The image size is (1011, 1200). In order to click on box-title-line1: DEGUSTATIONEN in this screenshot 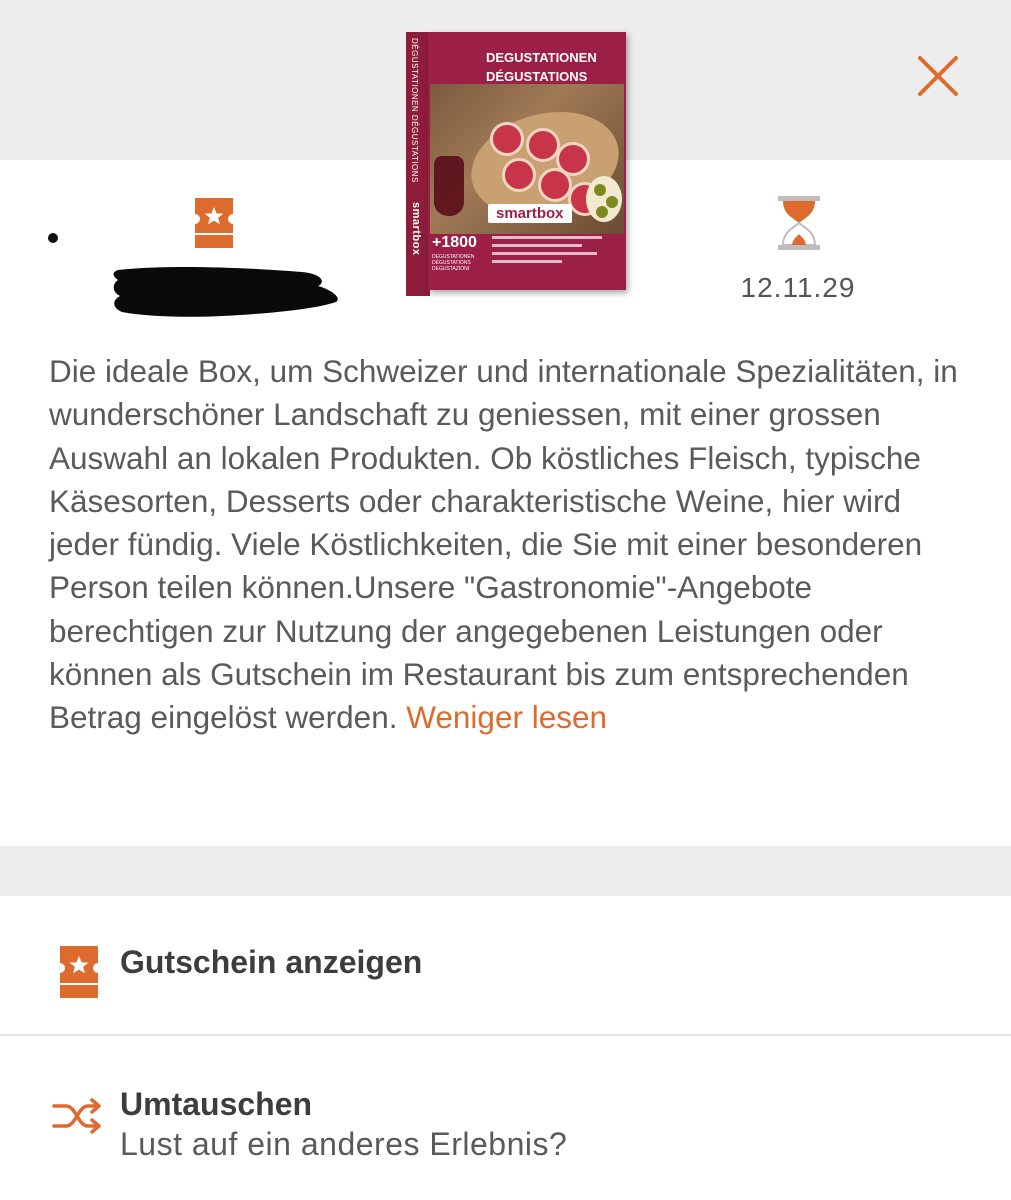, I will do `click(541, 57)`.